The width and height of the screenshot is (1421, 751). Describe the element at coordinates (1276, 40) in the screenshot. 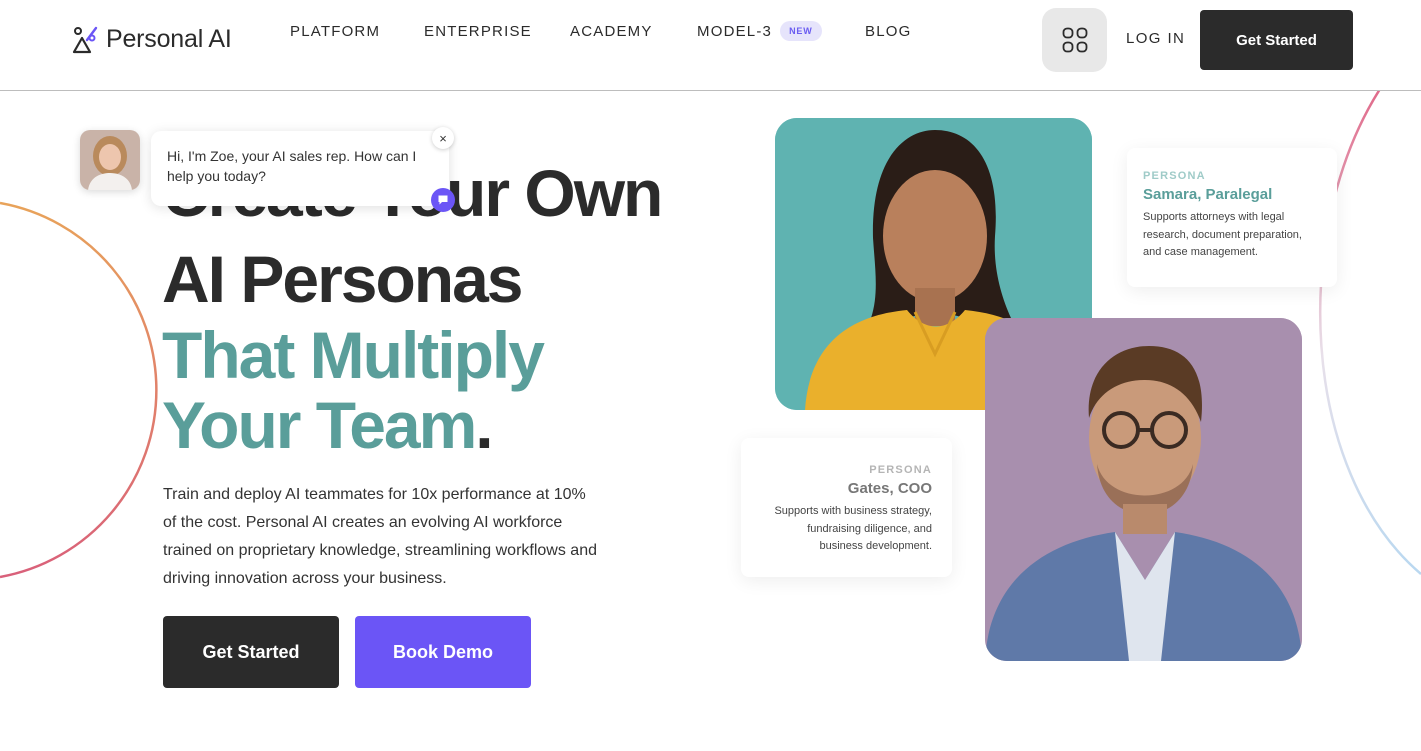

I see `header-get-started-button: Get Started` at that location.